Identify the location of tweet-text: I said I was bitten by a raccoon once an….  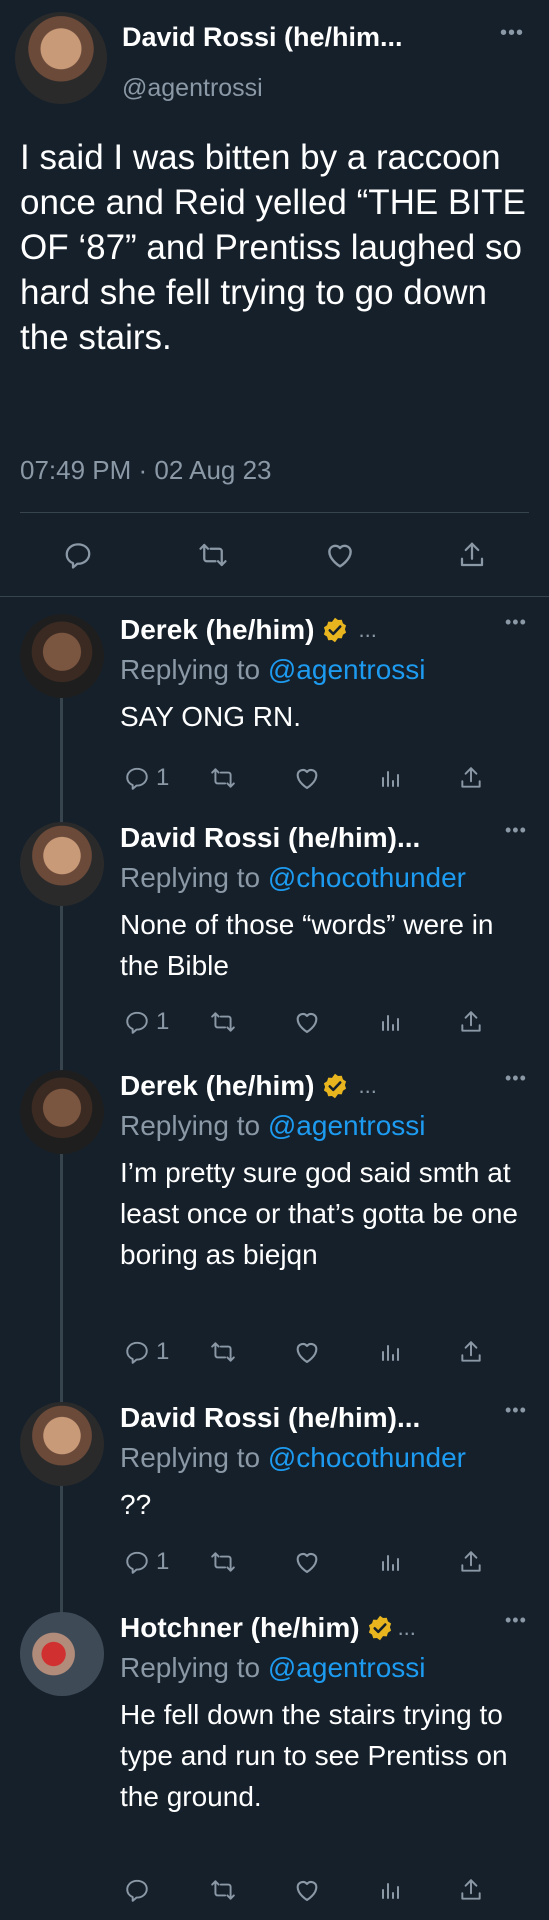
(273, 247).